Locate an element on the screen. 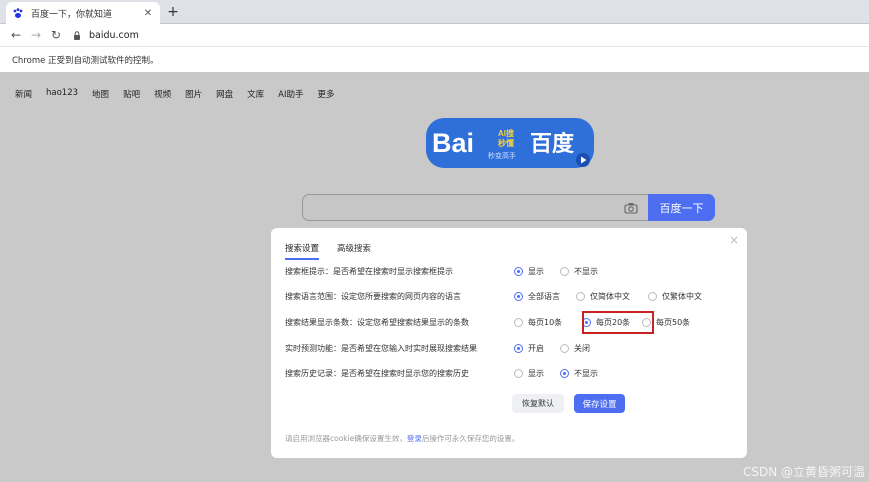  top-nav-link: hao123 is located at coordinates (62, 94).